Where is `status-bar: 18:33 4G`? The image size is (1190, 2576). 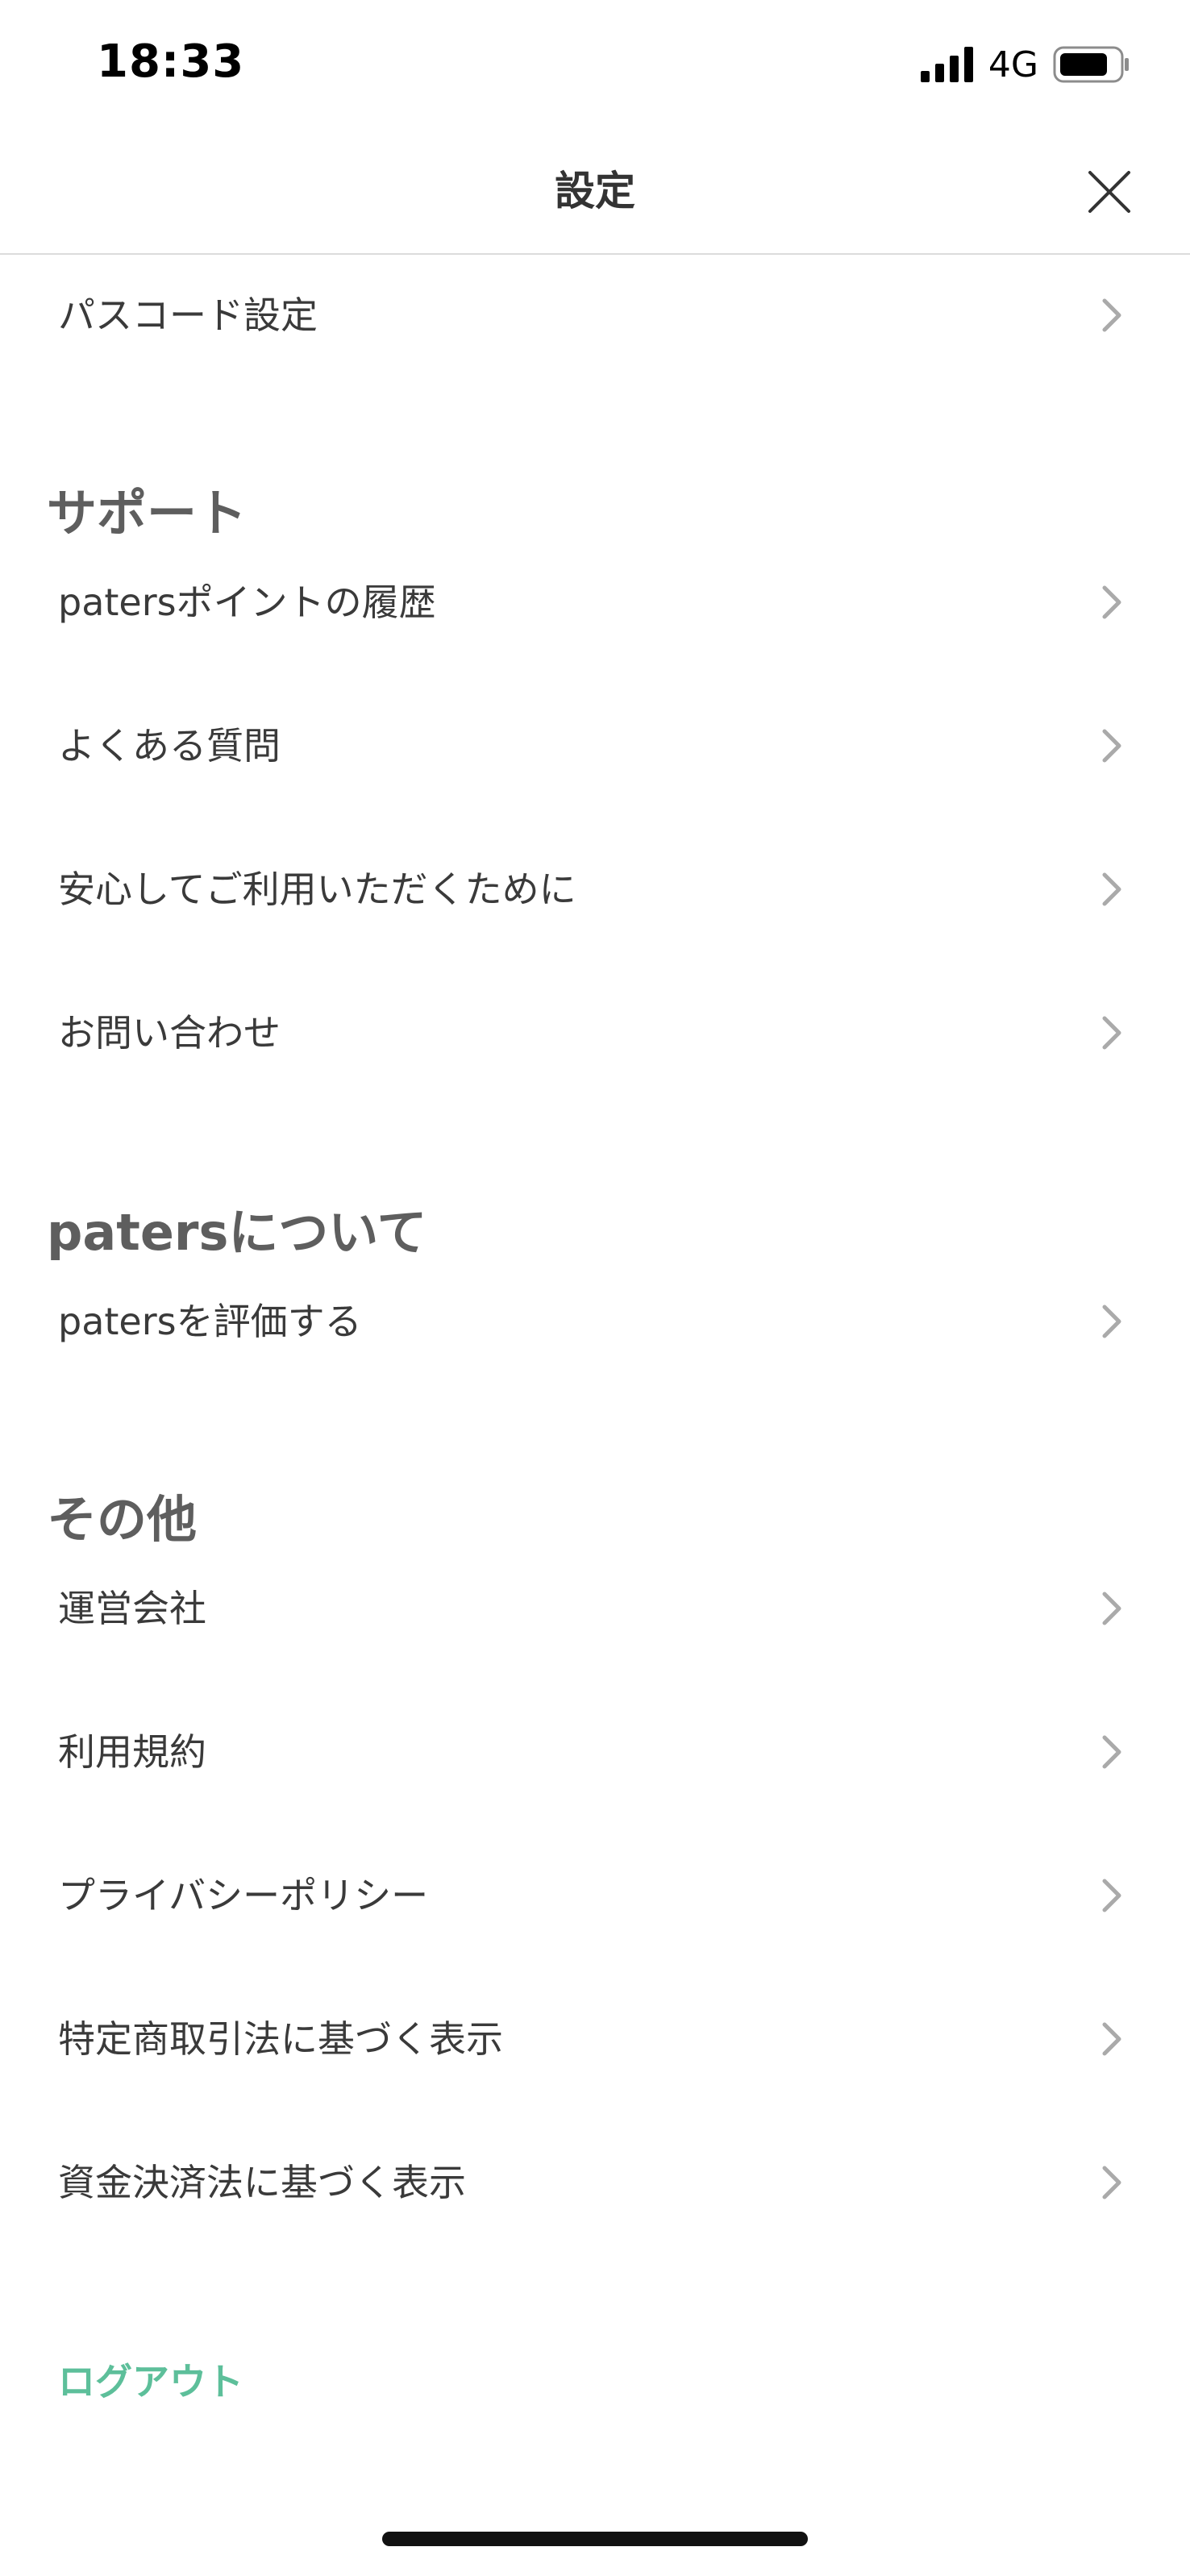
status-bar: 18:33 4G is located at coordinates (595, 64).